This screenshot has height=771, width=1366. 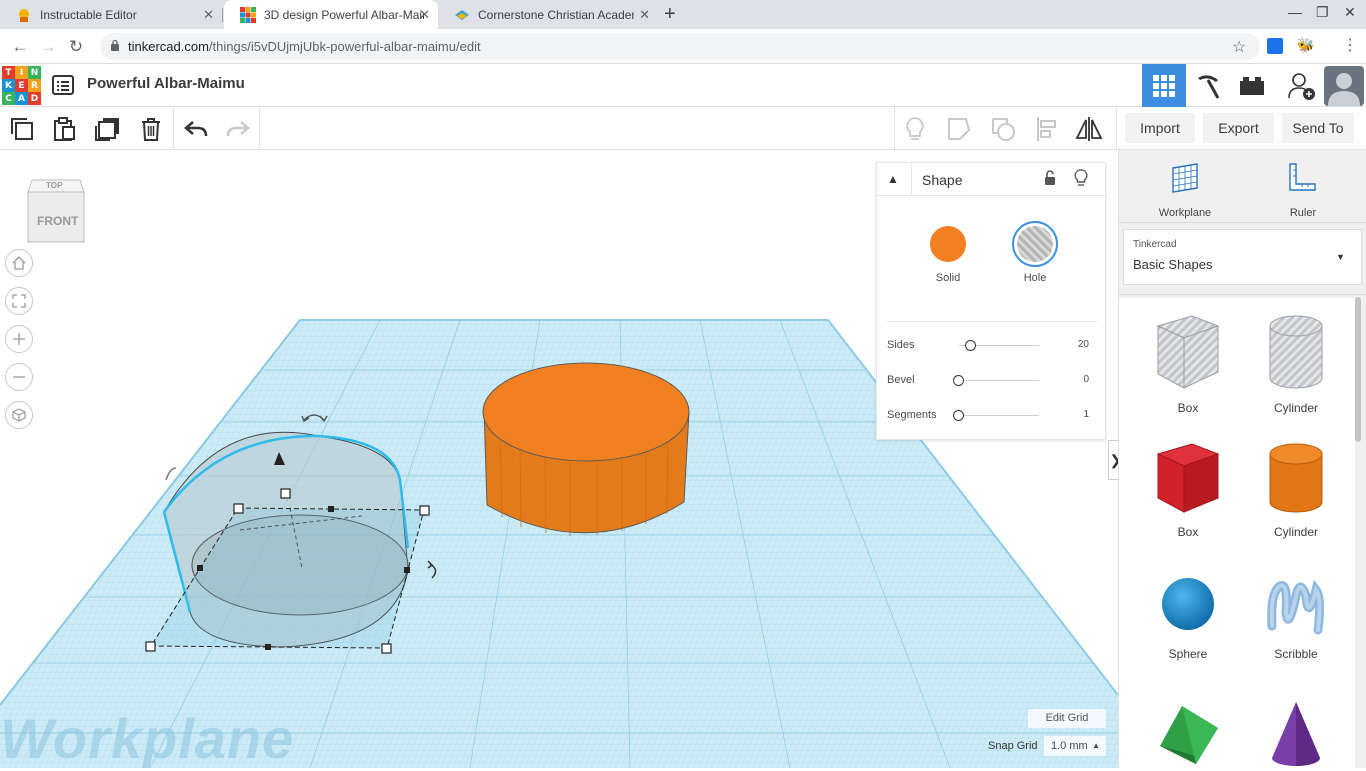 What do you see at coordinates (56, 209) in the screenshot?
I see `view-cube: TOP FRONT` at bounding box center [56, 209].